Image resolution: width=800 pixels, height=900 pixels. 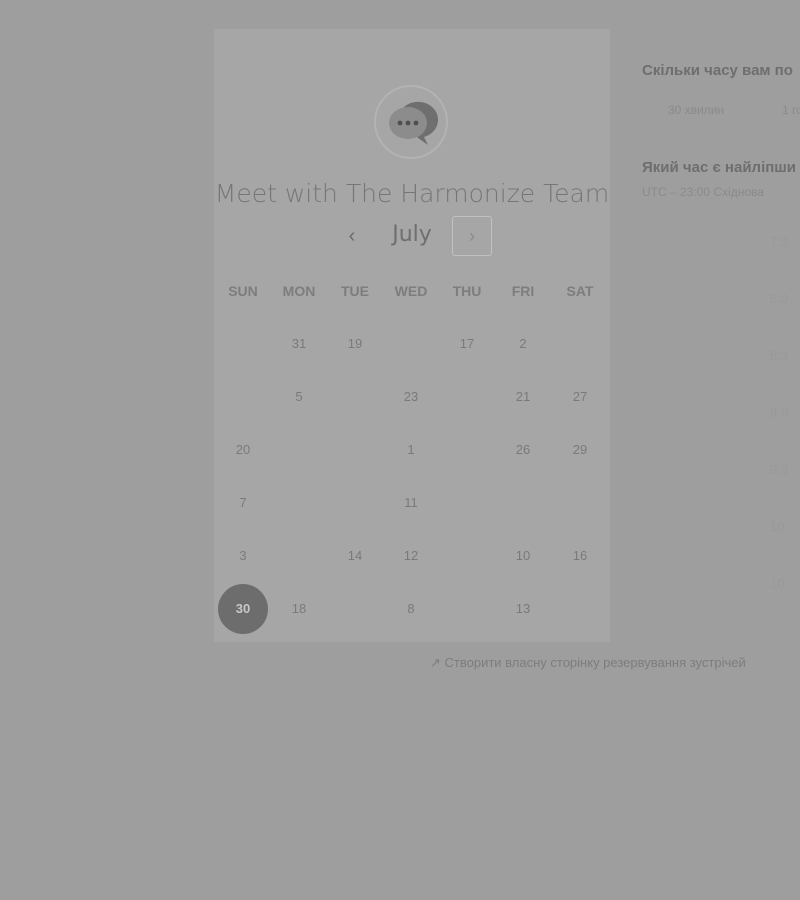 I want to click on time-slot: 9:0, so click(x=779, y=412).